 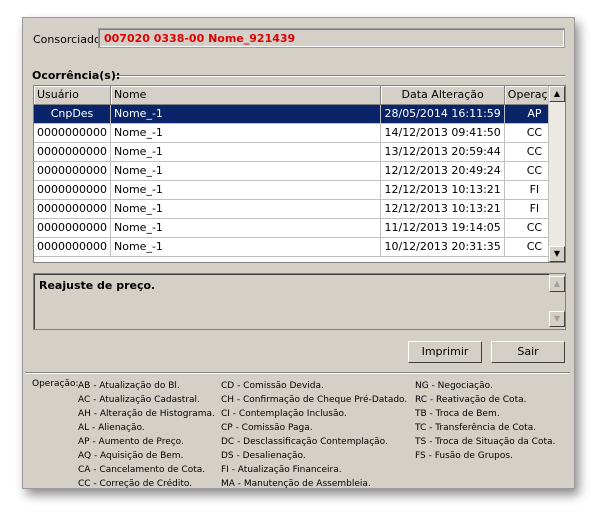 I want to click on legend-item: CA - Cancelamento de Cota., so click(x=142, y=470).